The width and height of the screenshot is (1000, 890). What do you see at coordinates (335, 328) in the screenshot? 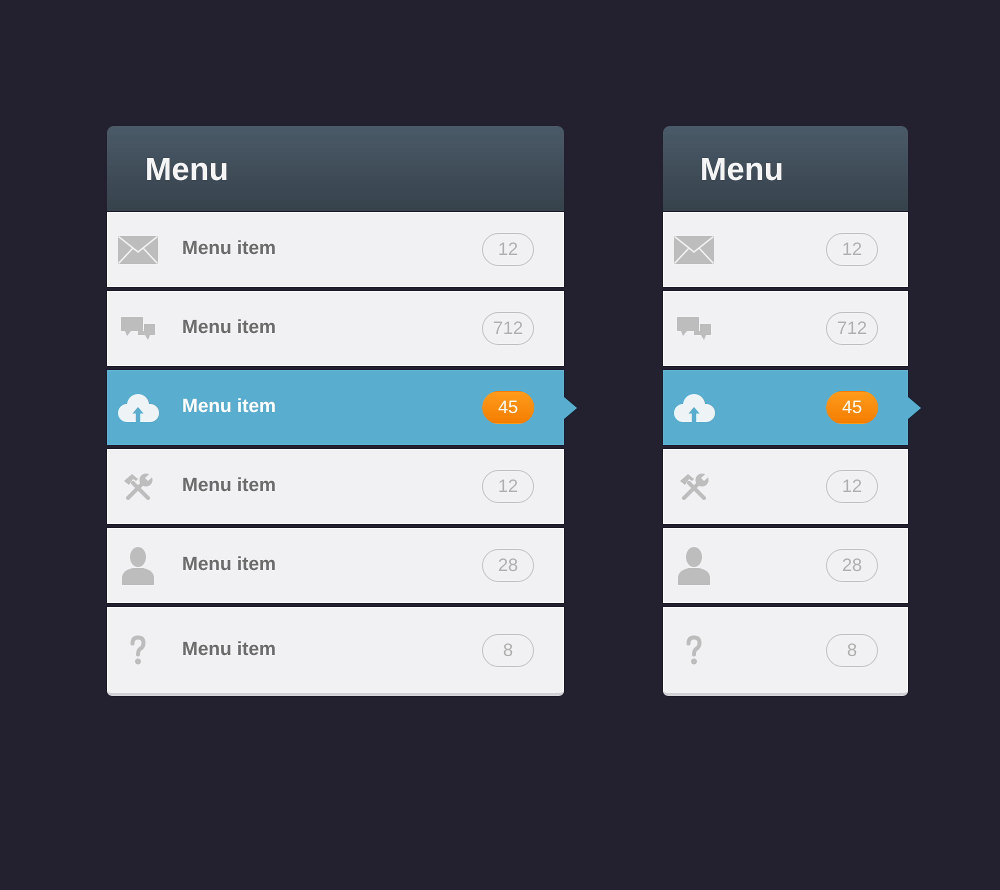
I see `menu-item: Menu item 712` at bounding box center [335, 328].